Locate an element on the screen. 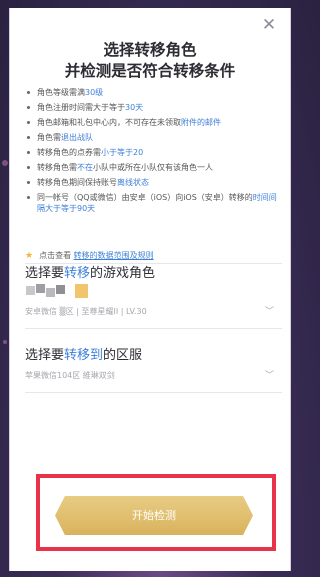  condition-item: 角色等级需满30级 is located at coordinates (154, 92).